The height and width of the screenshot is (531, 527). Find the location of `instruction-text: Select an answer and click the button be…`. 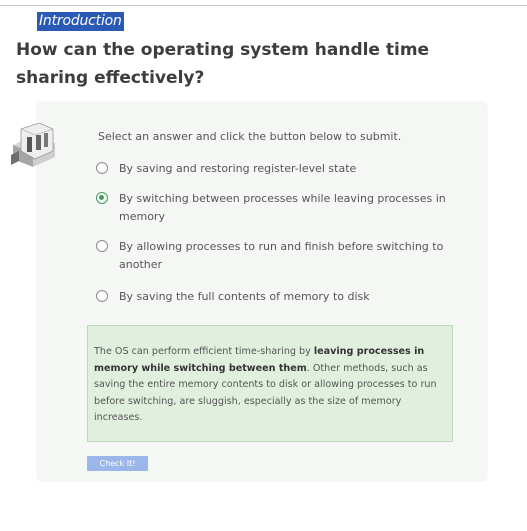

instruction-text: Select an answer and click the button be… is located at coordinates (250, 136).